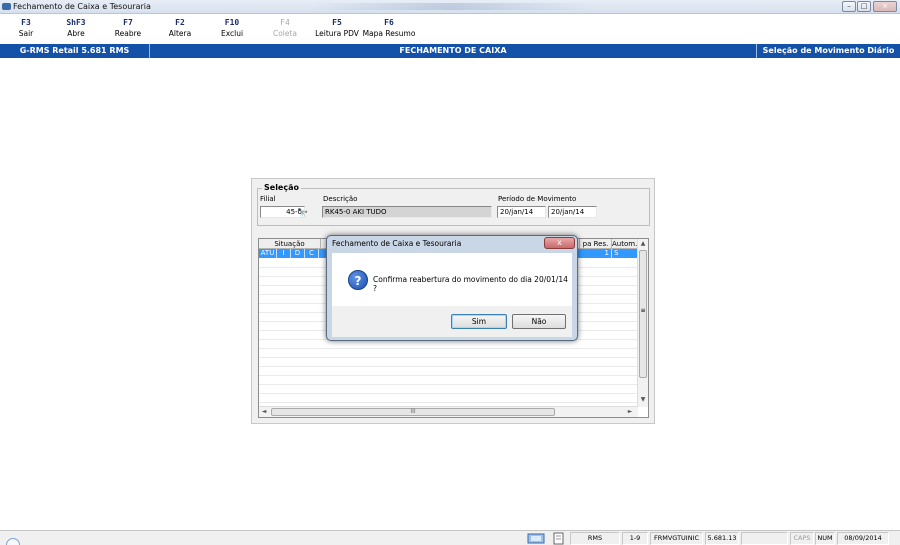 This screenshot has height=545, width=900. What do you see at coordinates (407, 212) in the screenshot?
I see `descricao-field: RK45-0 AKI TUDO` at bounding box center [407, 212].